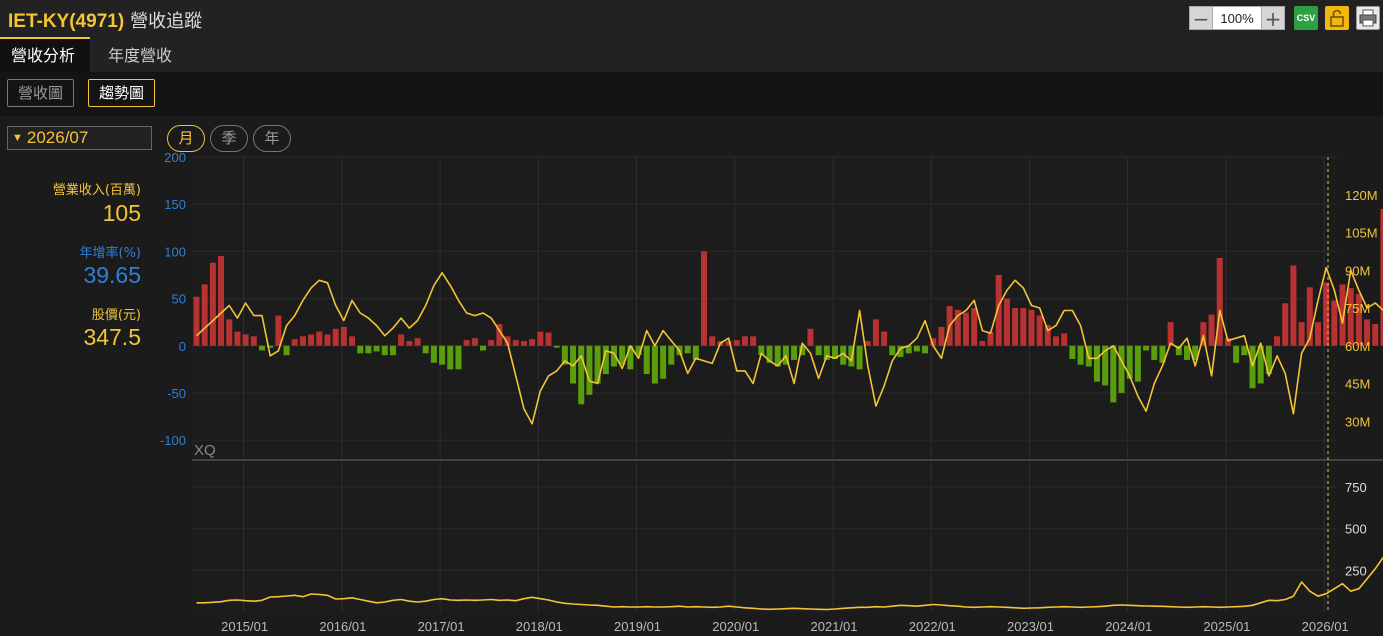 Image resolution: width=1383 pixels, height=636 pixels. Describe the element at coordinates (735, 626) in the screenshot. I see `x-tick-label: 2020/01` at that location.